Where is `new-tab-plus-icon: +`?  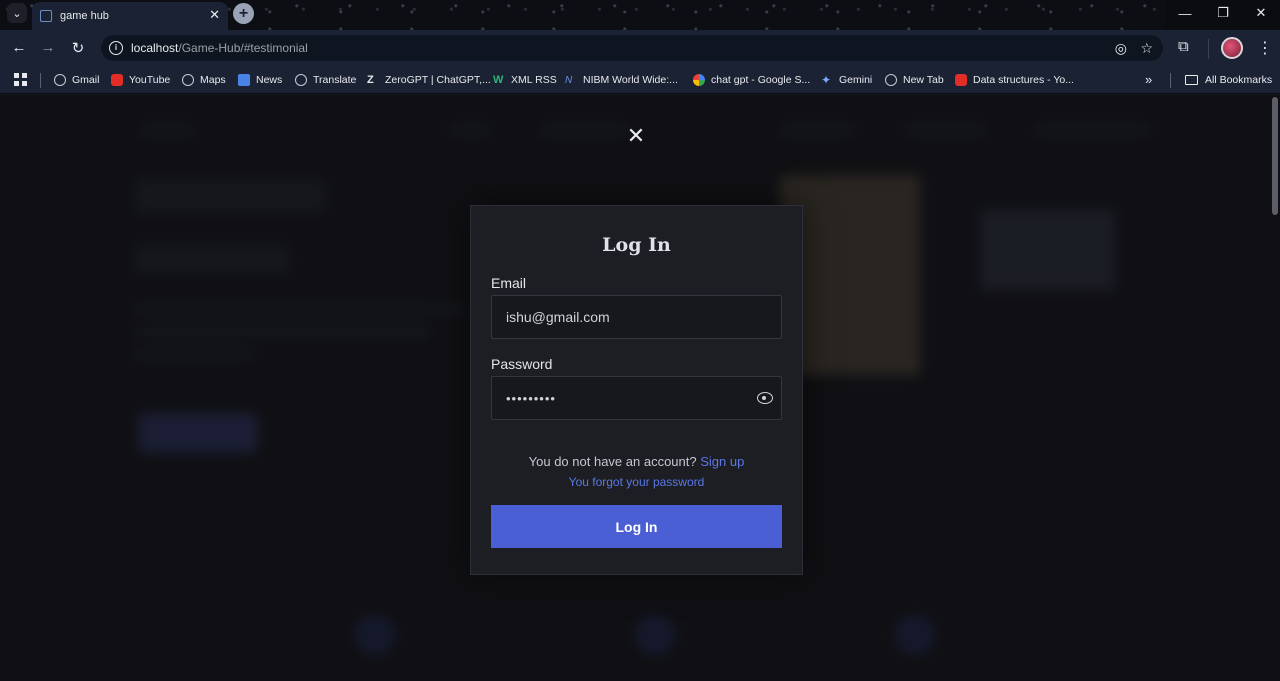
new-tab-plus-icon: + is located at coordinates (243, 13).